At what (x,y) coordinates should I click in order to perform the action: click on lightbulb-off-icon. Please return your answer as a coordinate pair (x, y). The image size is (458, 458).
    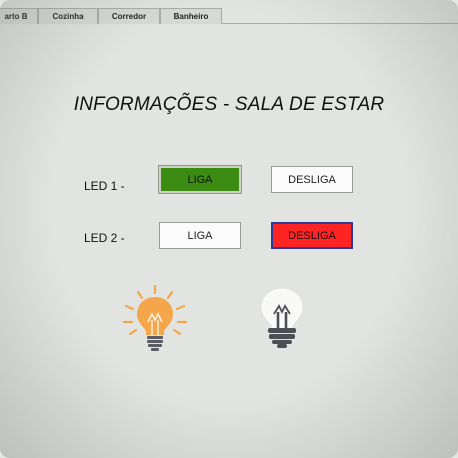
    Looking at the image, I should click on (282, 317).